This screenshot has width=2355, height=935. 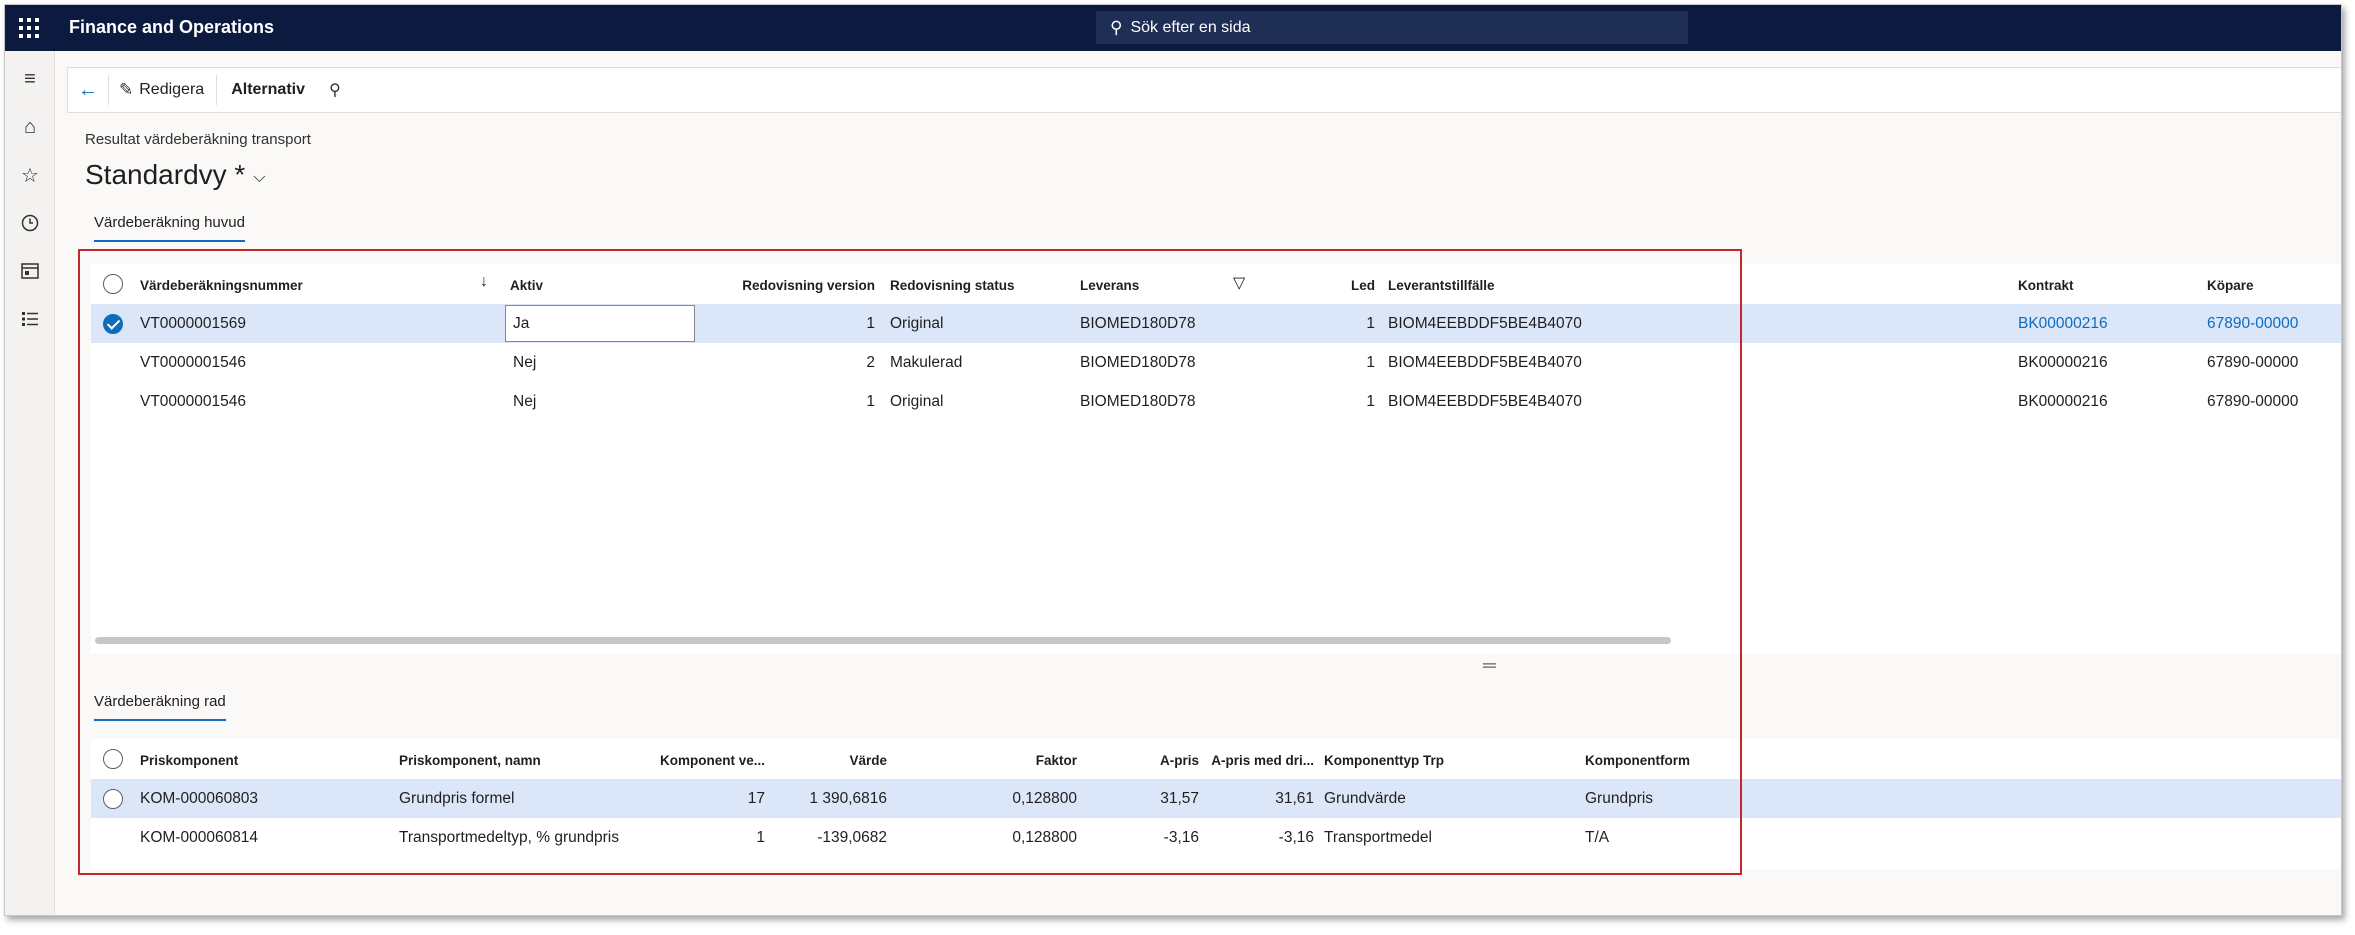 What do you see at coordinates (1637, 760) in the screenshot?
I see `column-header-component-form: Komponentform` at bounding box center [1637, 760].